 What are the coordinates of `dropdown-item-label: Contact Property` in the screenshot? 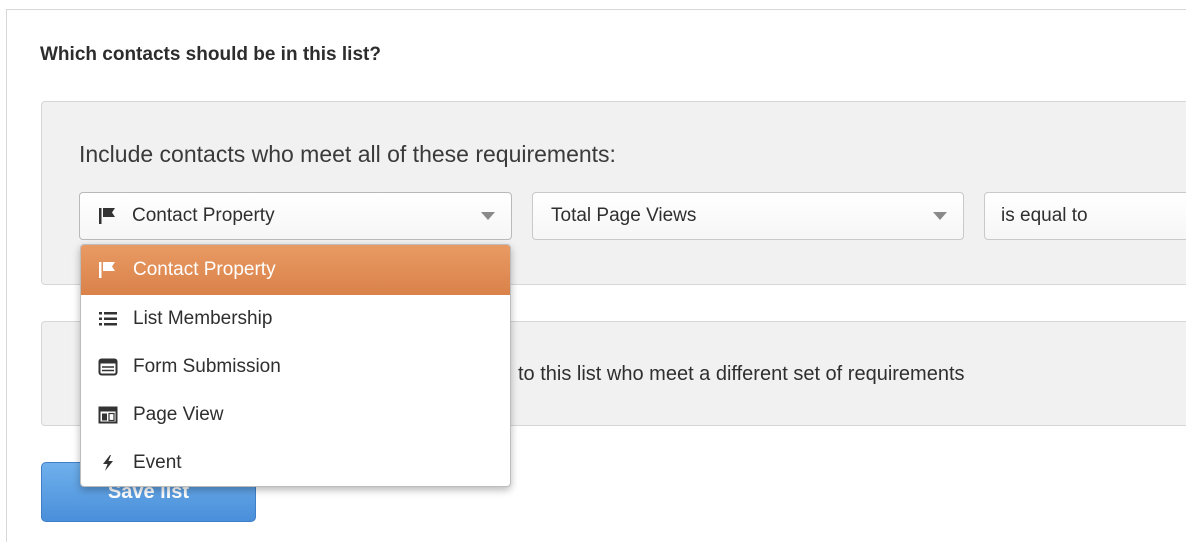 It's located at (204, 269).